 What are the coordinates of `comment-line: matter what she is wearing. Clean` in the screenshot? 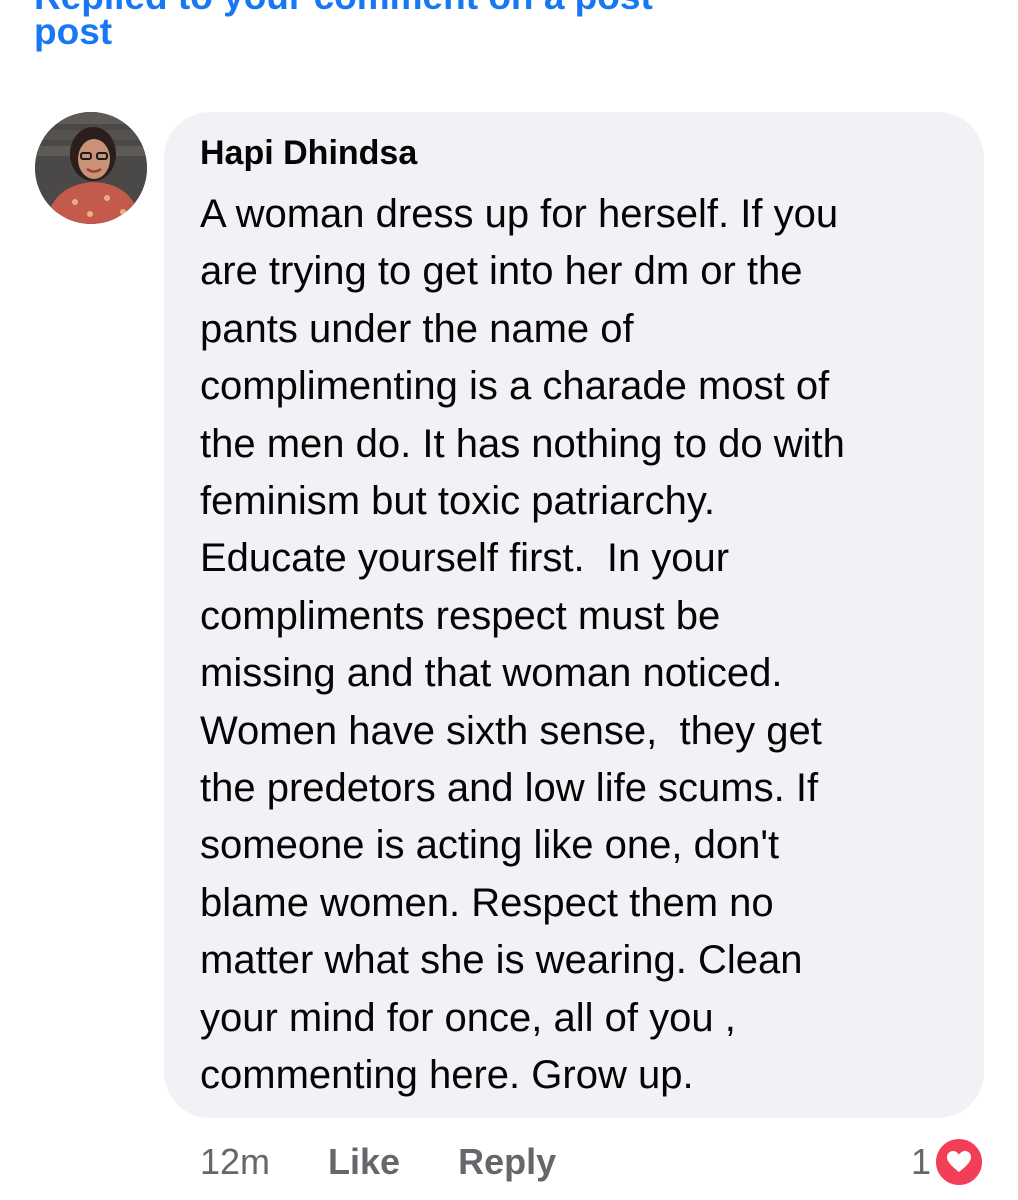 It's located at (501, 960).